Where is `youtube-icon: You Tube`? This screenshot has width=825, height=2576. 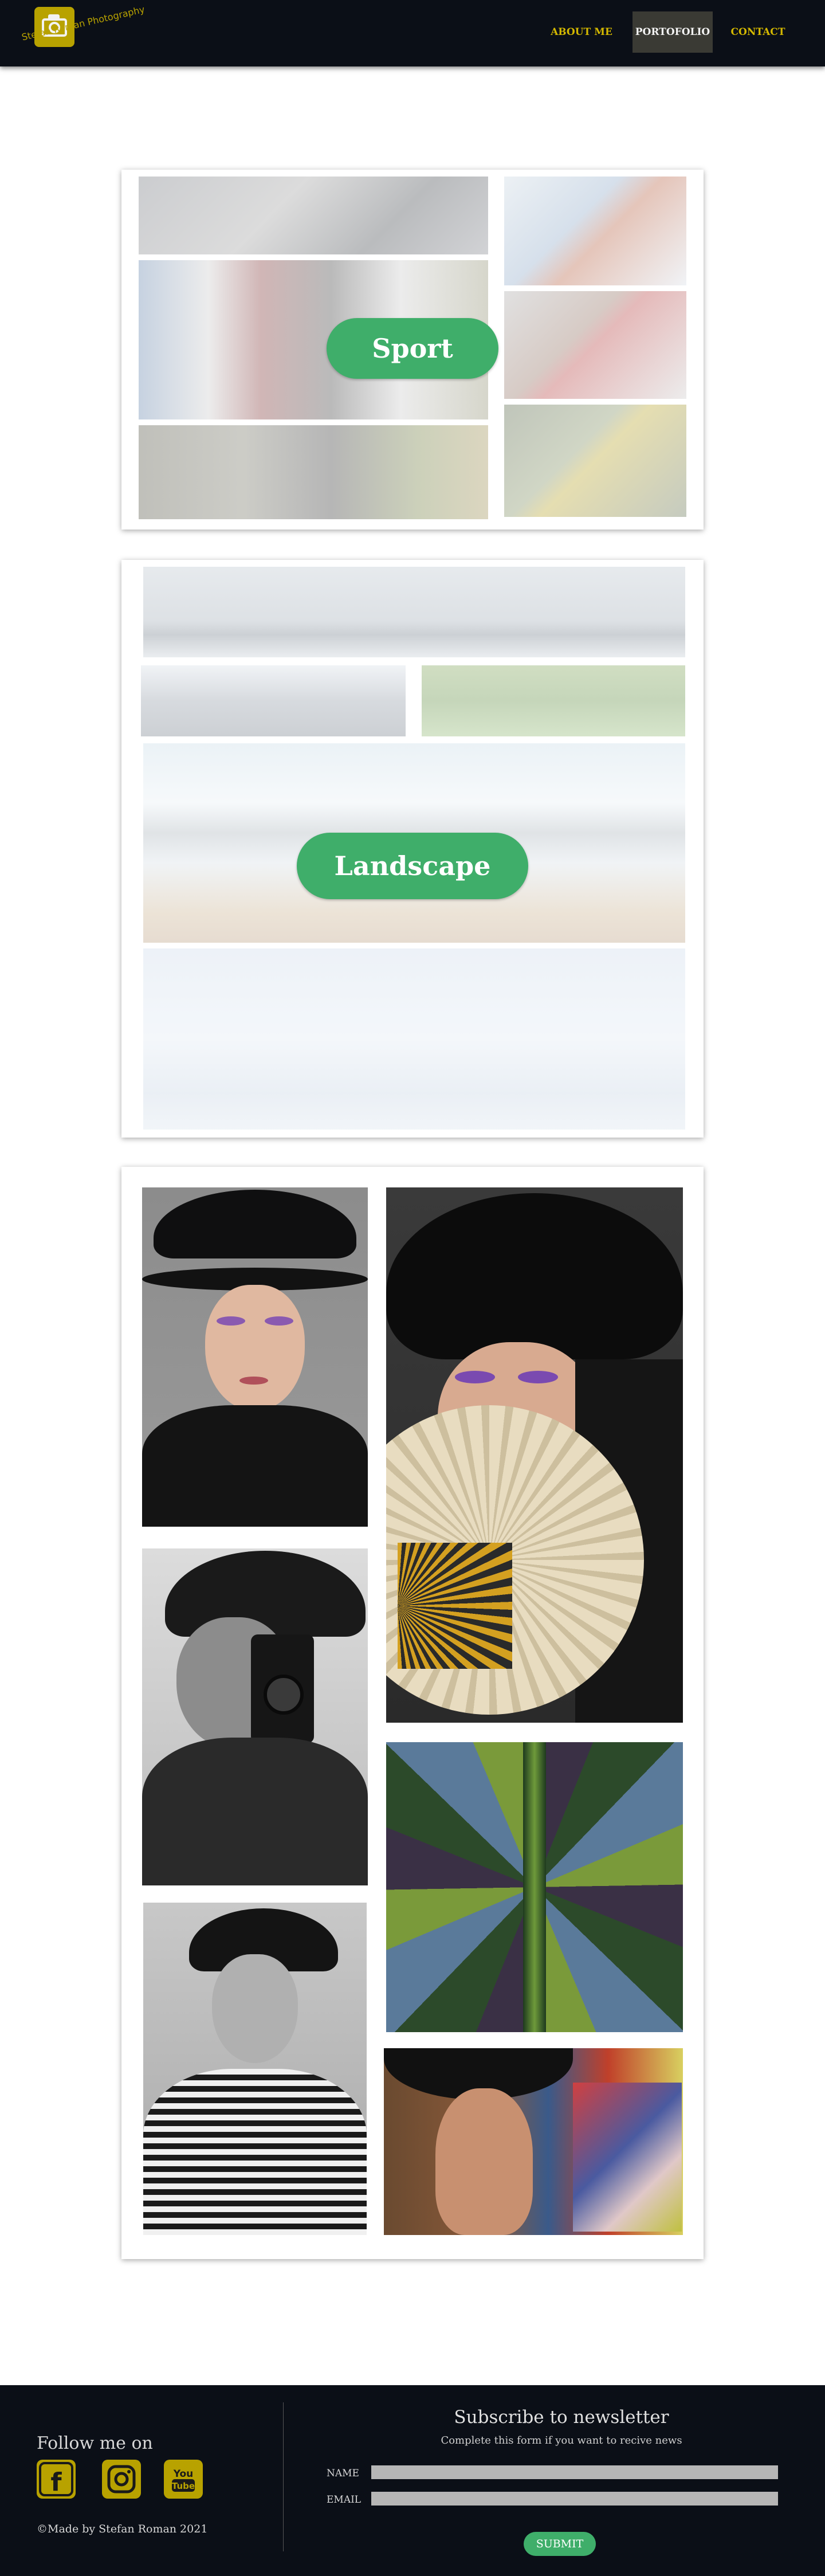
youtube-icon: You Tube is located at coordinates (183, 2479).